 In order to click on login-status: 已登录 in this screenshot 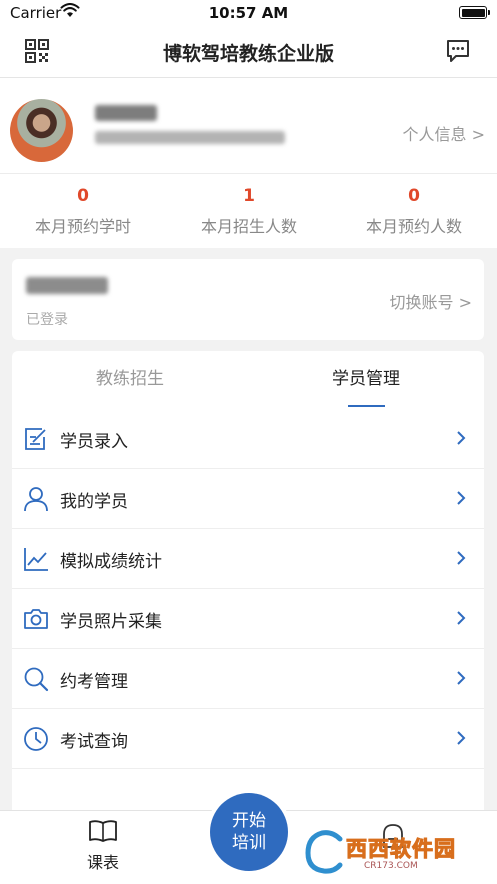, I will do `click(47, 320)`.